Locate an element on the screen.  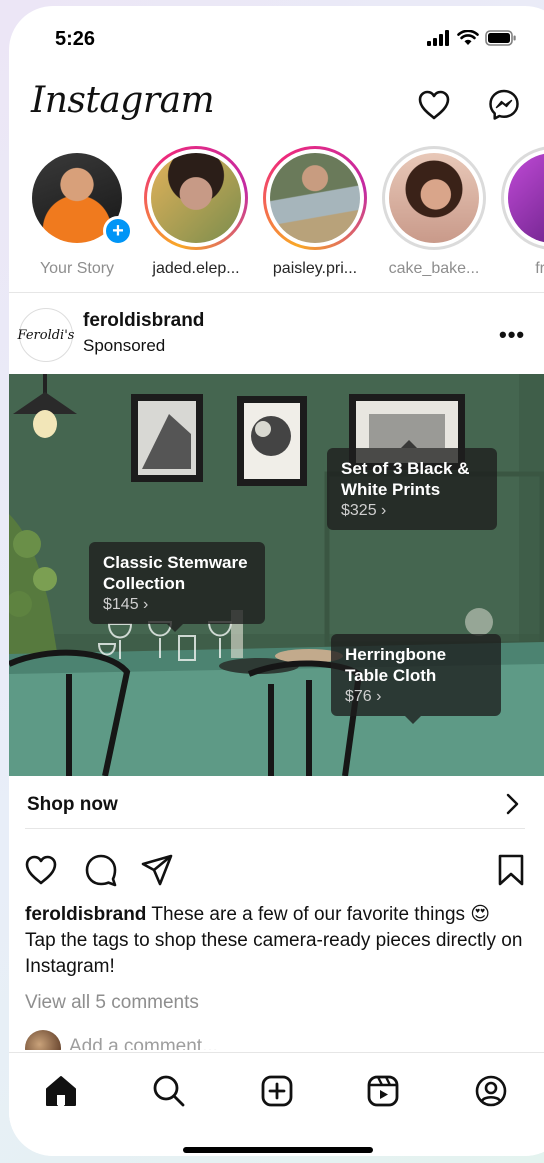
view-all-comments-link: View all 5 comments is located at coordinates (112, 1003).